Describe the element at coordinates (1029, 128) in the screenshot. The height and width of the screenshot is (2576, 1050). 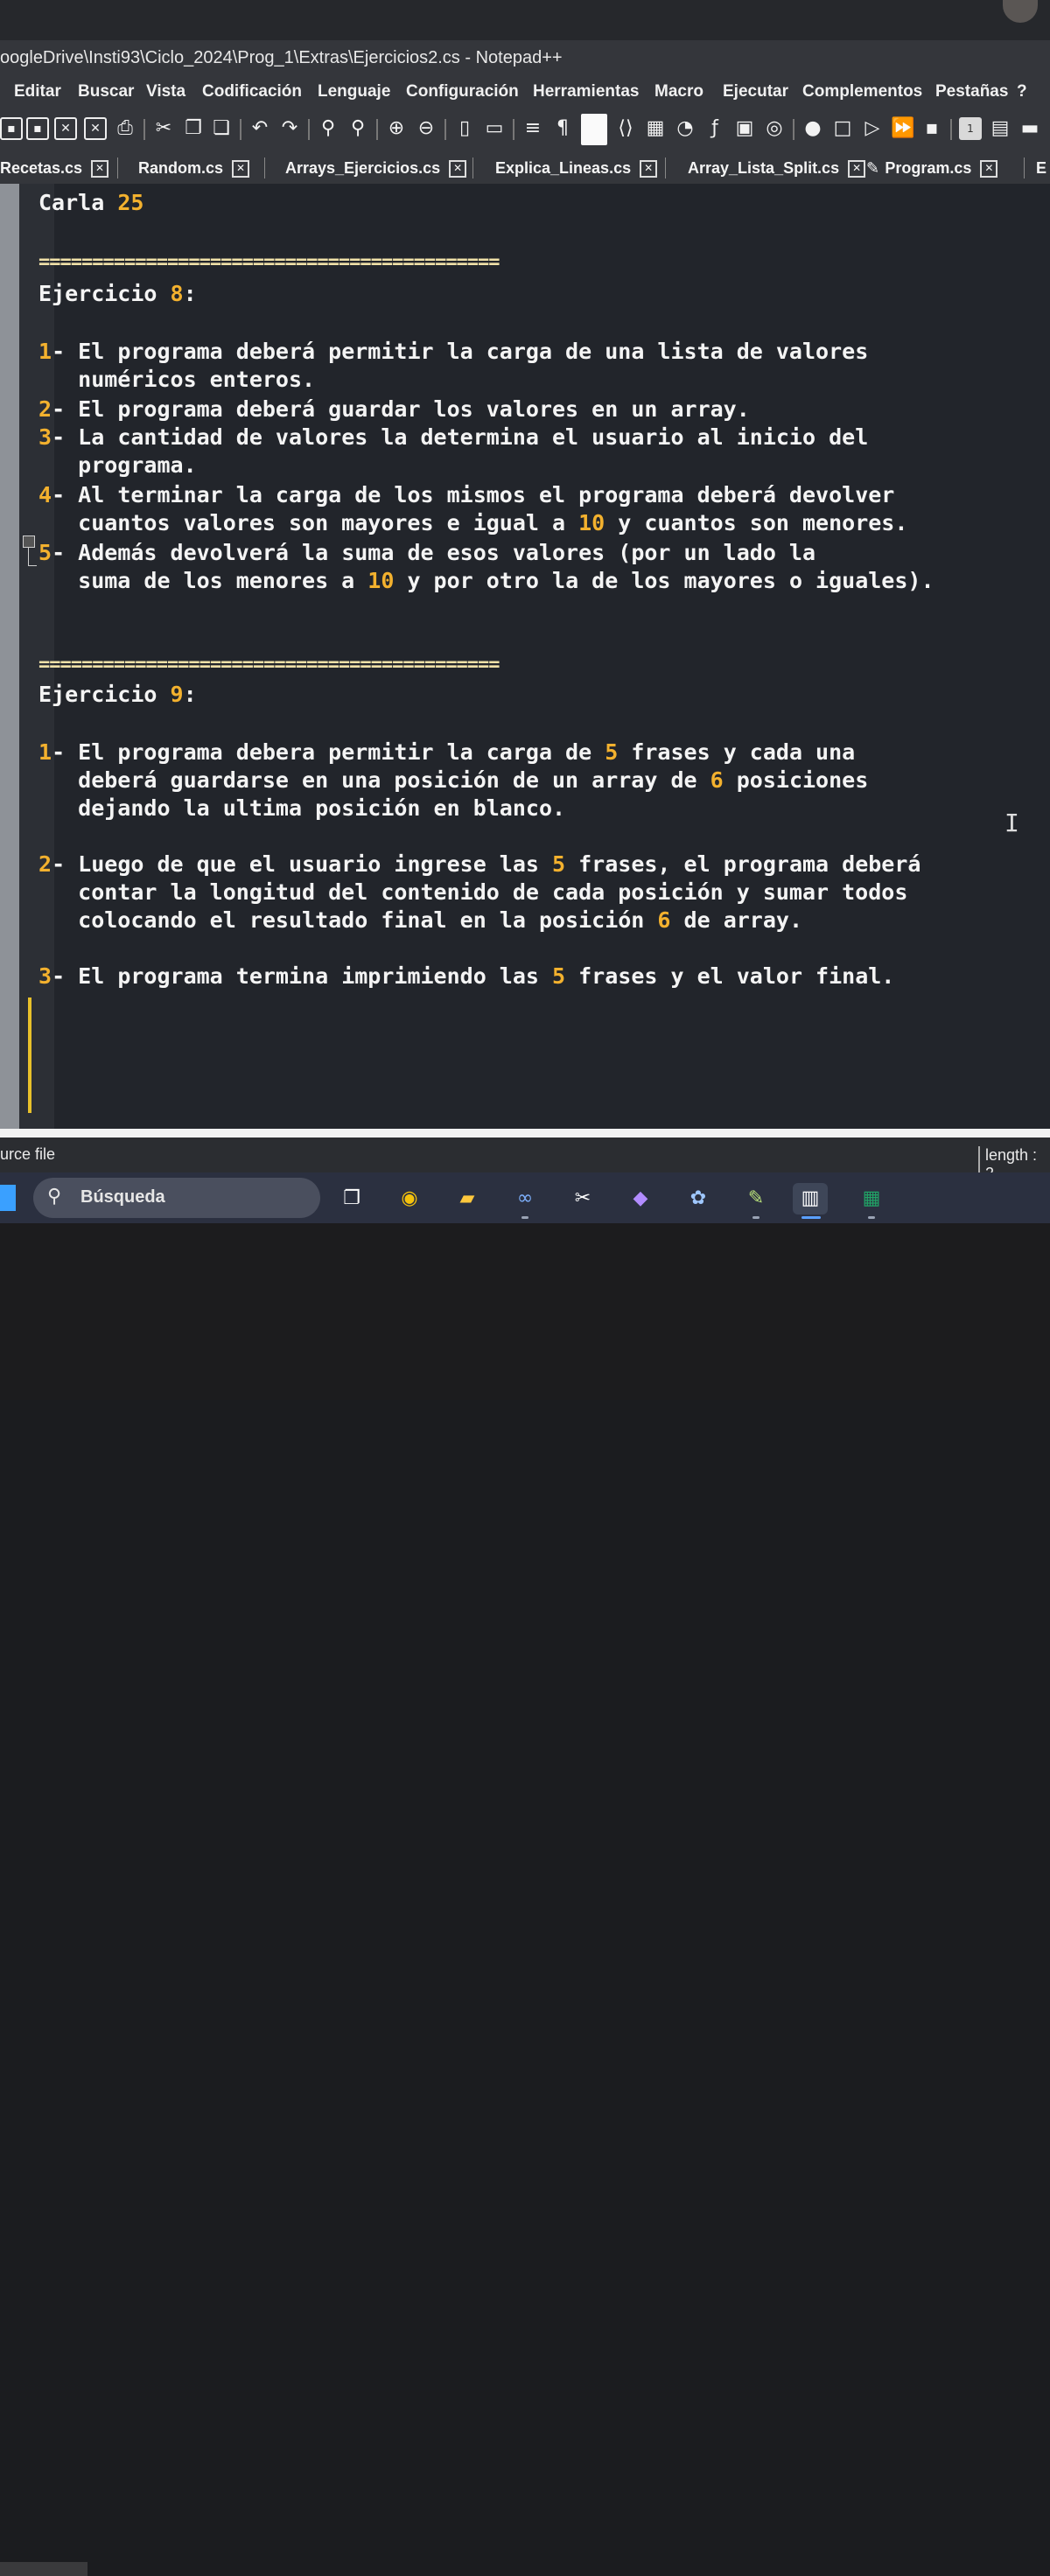
I see `panel-extra-icon: ▬` at that location.